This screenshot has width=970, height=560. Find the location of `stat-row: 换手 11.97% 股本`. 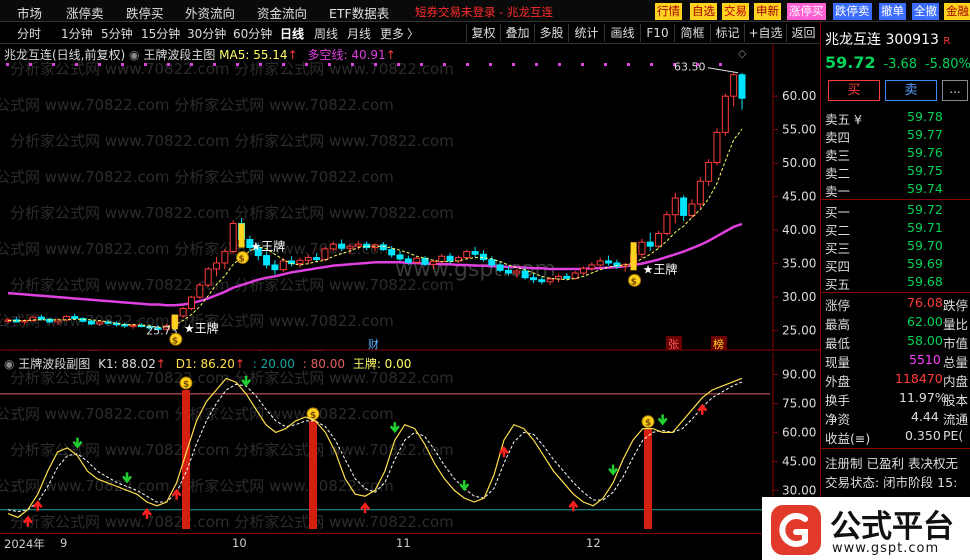

stat-row: 换手 11.97% 股本 is located at coordinates (897, 399).